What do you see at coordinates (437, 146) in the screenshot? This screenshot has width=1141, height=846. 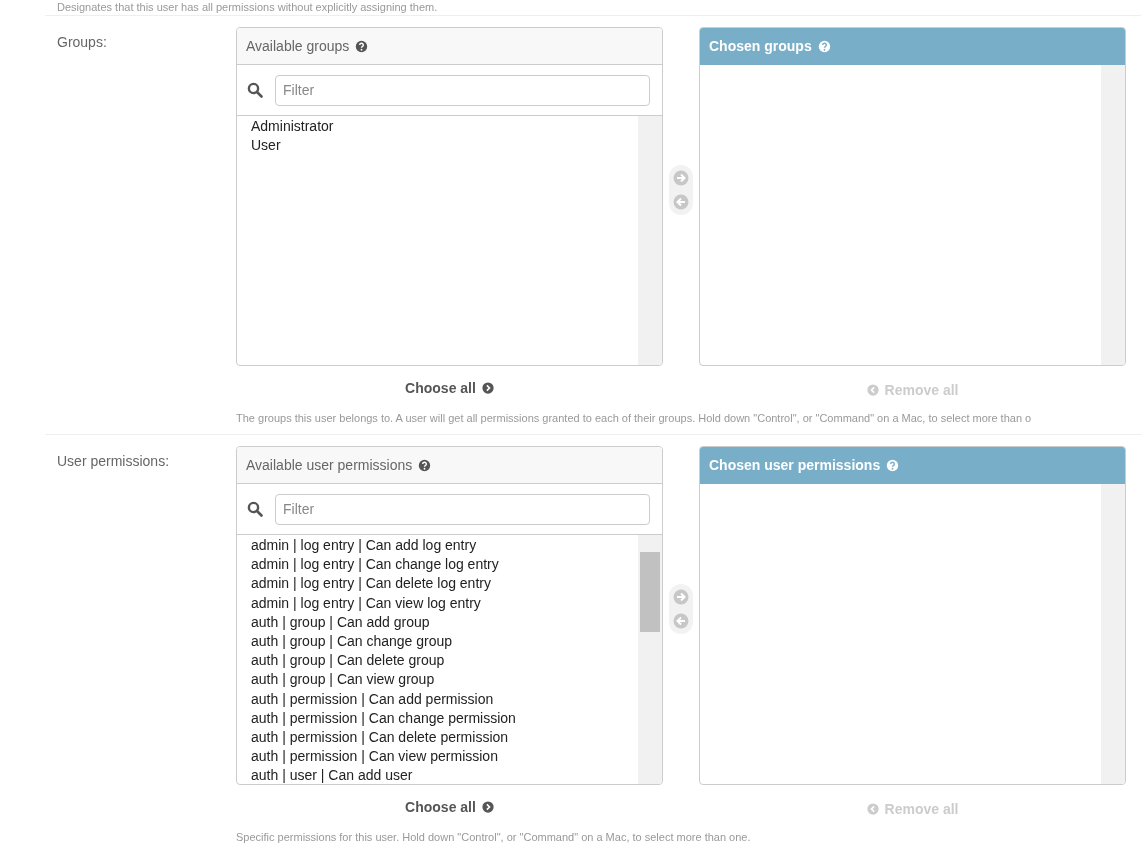 I see `list-option: User` at bounding box center [437, 146].